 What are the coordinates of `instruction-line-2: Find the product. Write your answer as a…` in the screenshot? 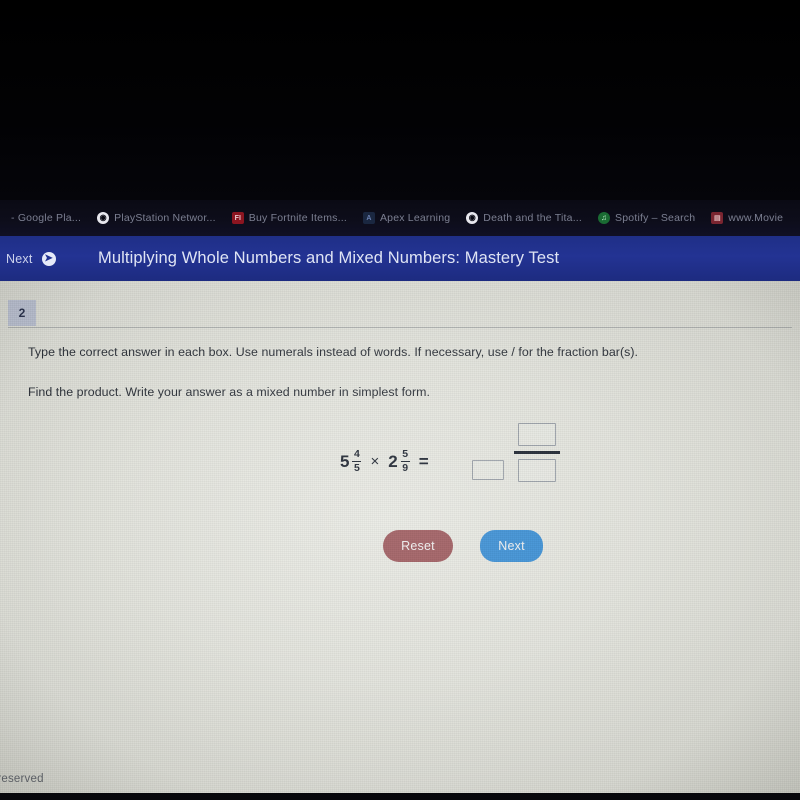 It's located at (229, 392).